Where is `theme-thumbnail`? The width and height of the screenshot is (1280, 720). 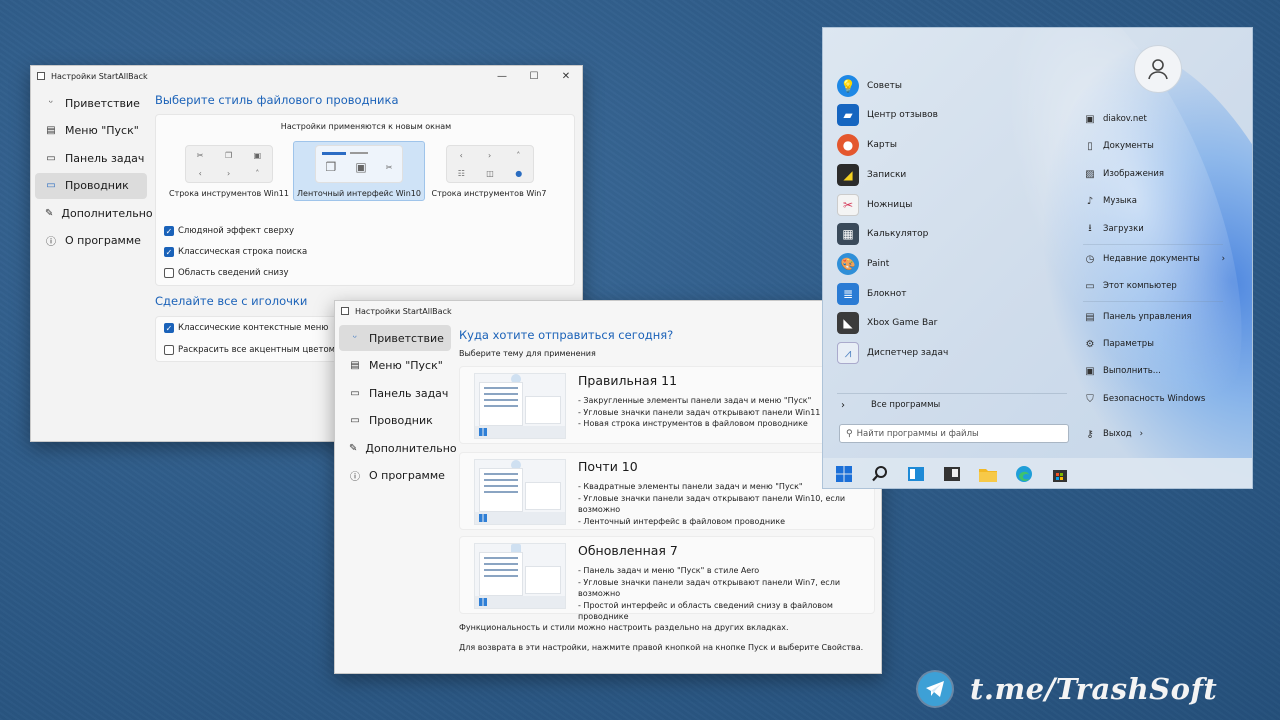 theme-thumbnail is located at coordinates (520, 576).